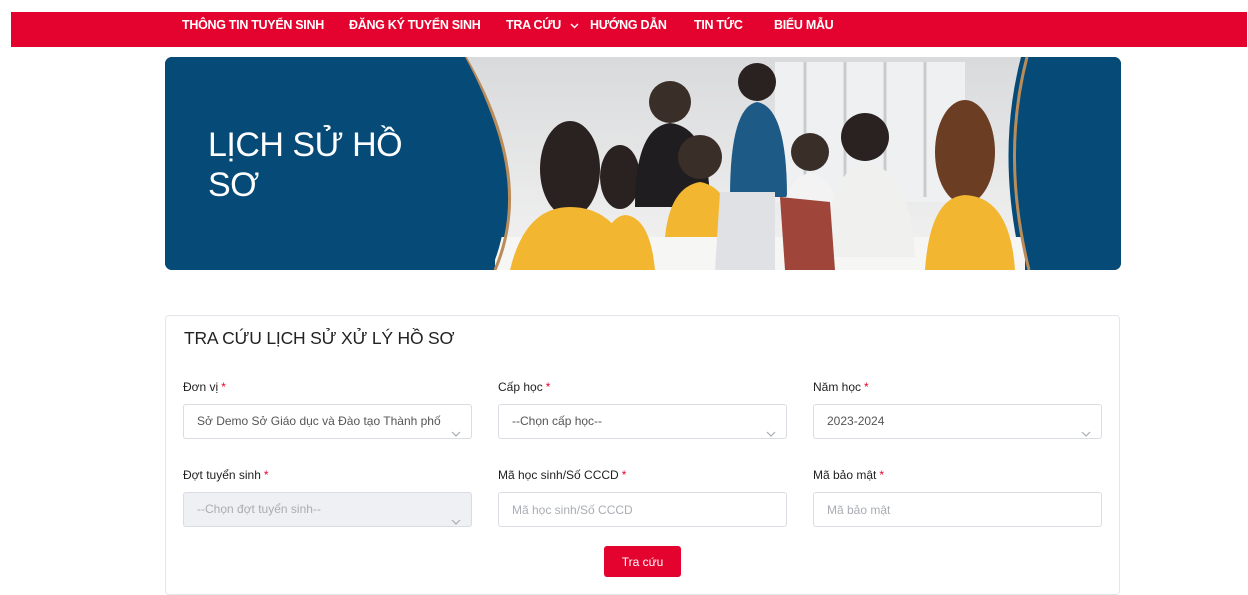  Describe the element at coordinates (957, 509) in the screenshot. I see `ma-bao-mat-input` at that location.